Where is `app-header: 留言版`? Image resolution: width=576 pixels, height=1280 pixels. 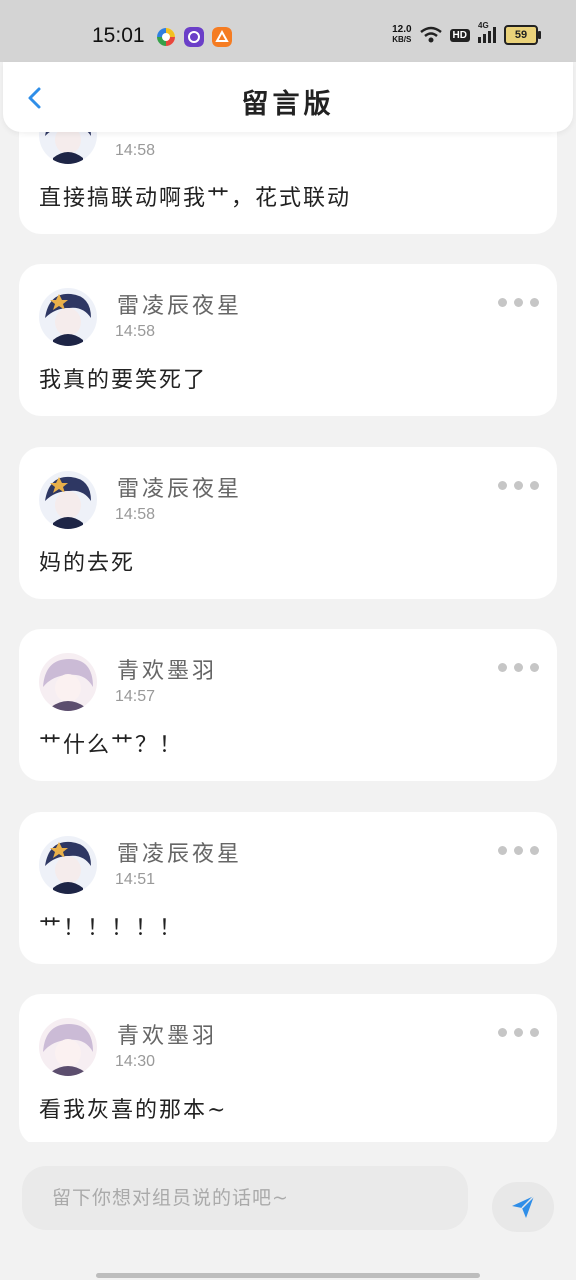 app-header: 留言版 is located at coordinates (288, 97).